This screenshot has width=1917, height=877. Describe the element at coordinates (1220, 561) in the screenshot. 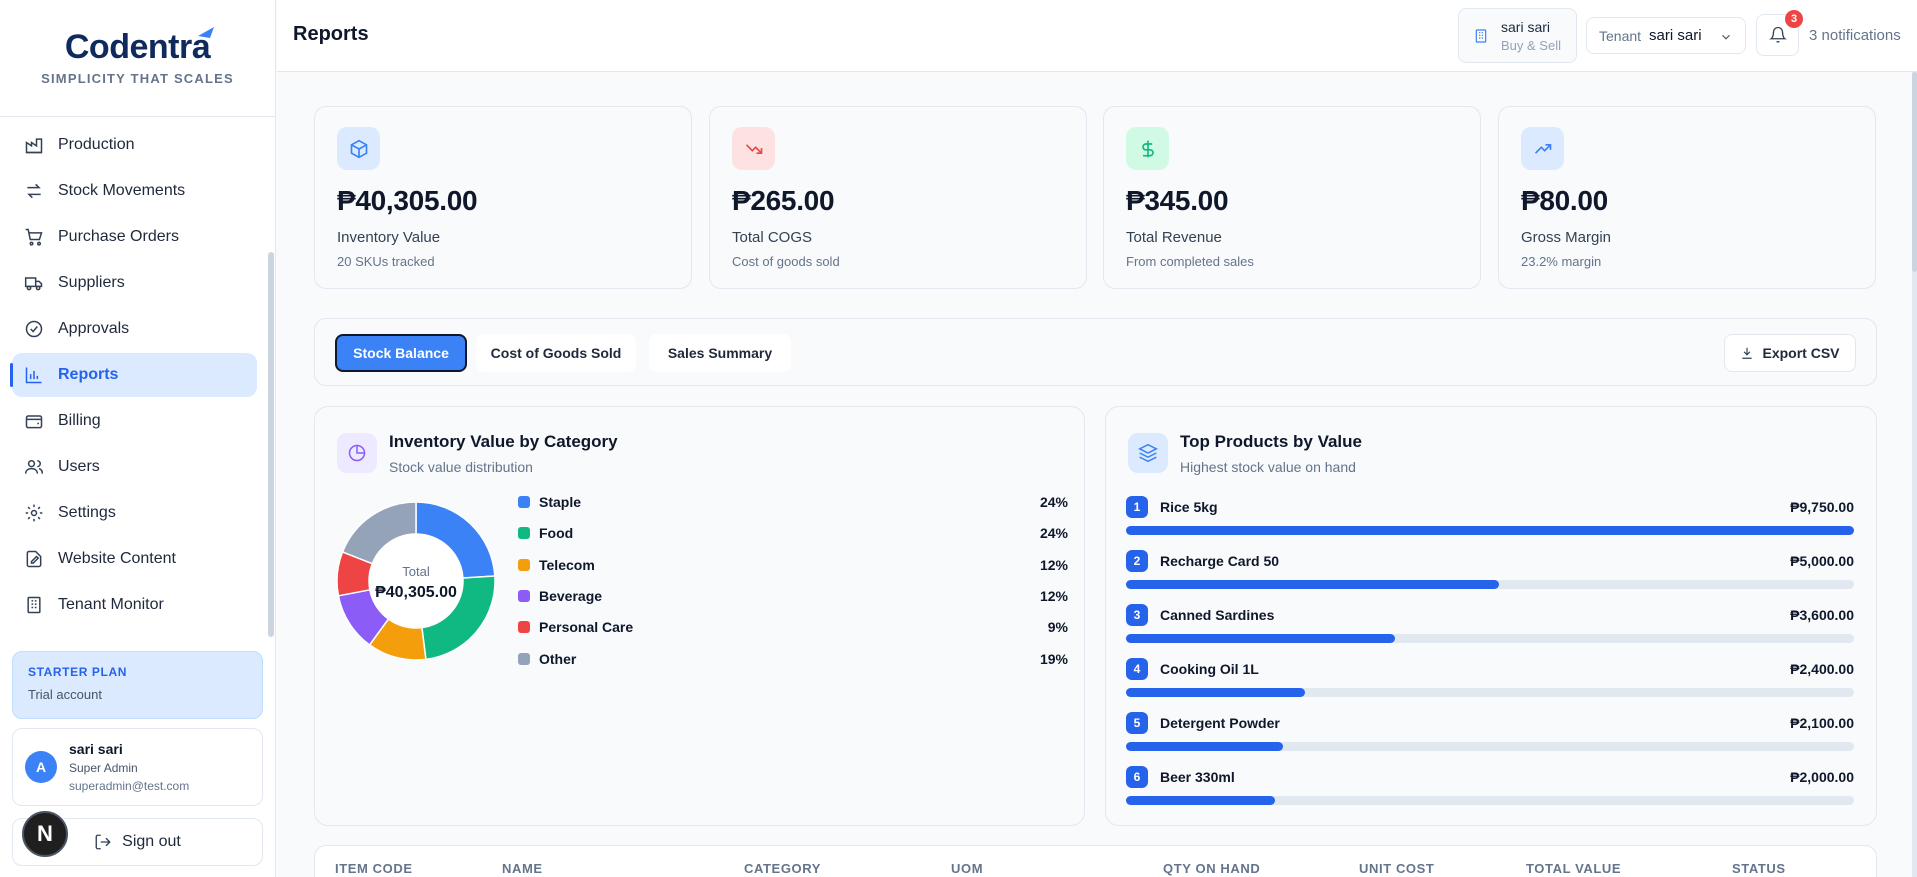

I see `product-name: Recharge Card 50` at that location.